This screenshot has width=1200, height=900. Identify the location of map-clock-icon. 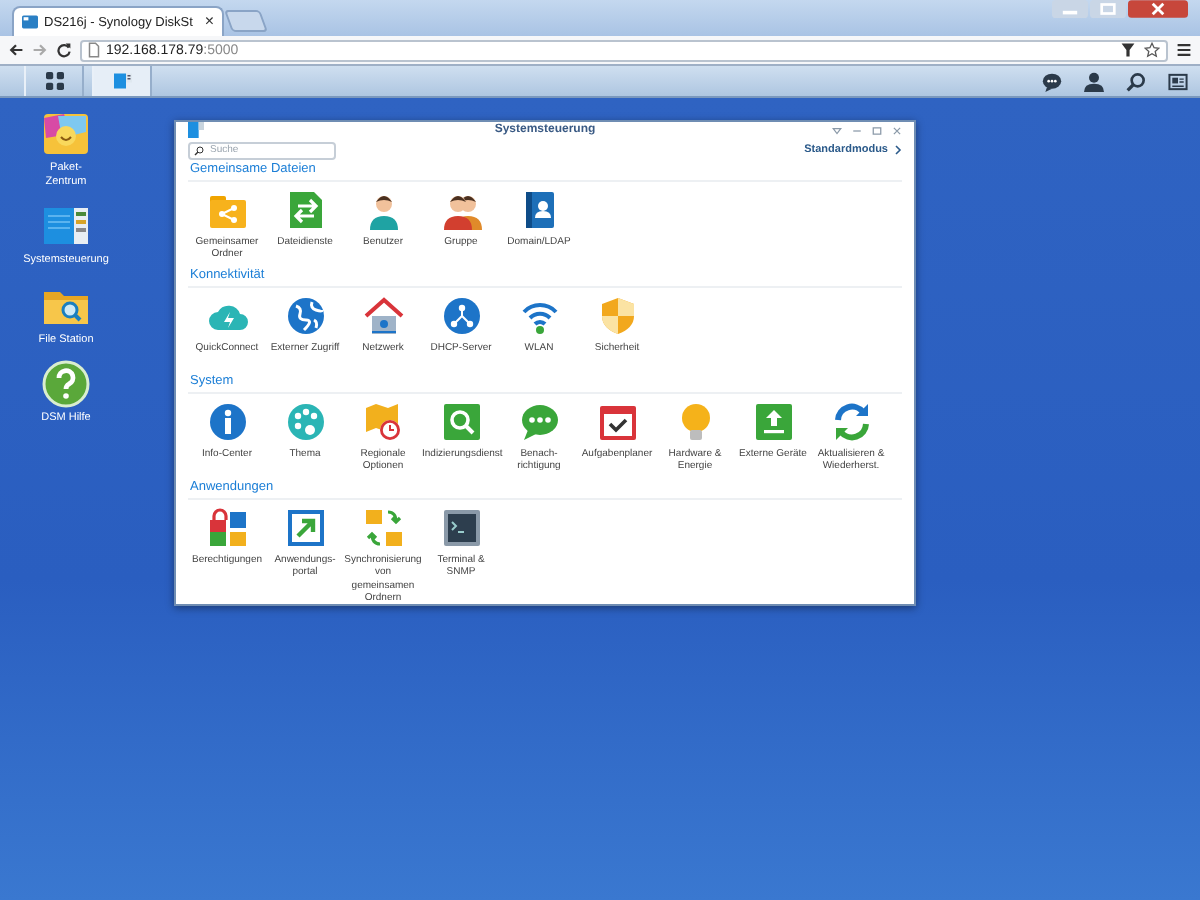
(383, 422).